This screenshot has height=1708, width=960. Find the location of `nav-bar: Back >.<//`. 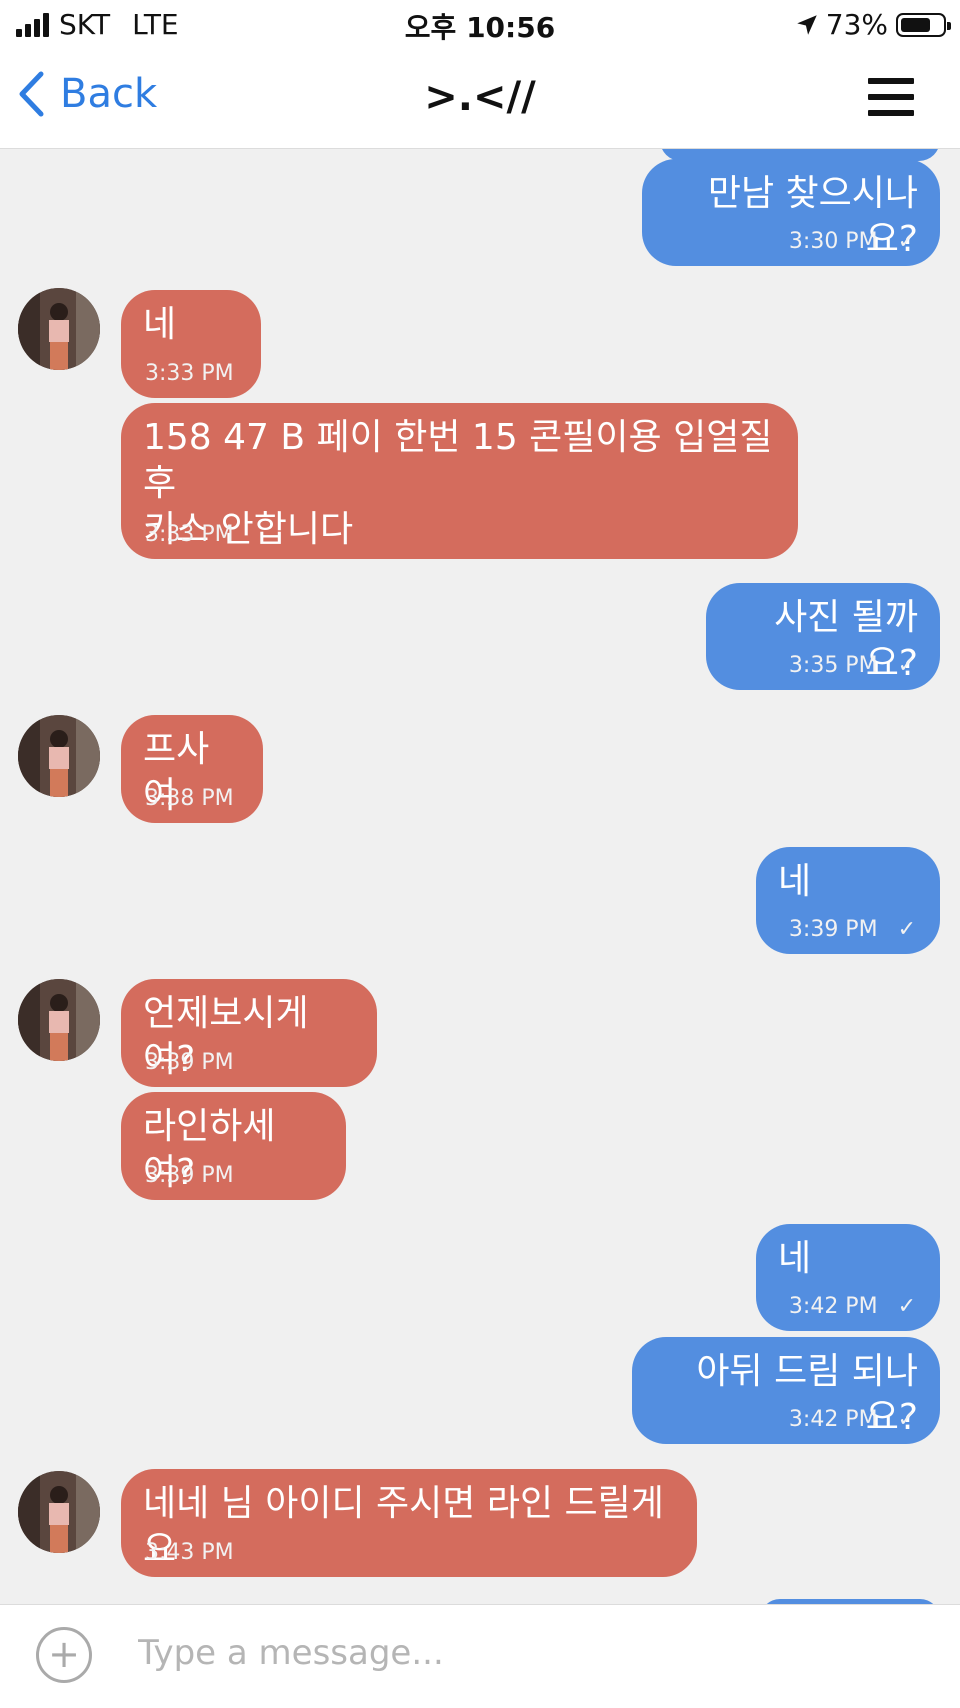

nav-bar: Back >.<// is located at coordinates (480, 98).